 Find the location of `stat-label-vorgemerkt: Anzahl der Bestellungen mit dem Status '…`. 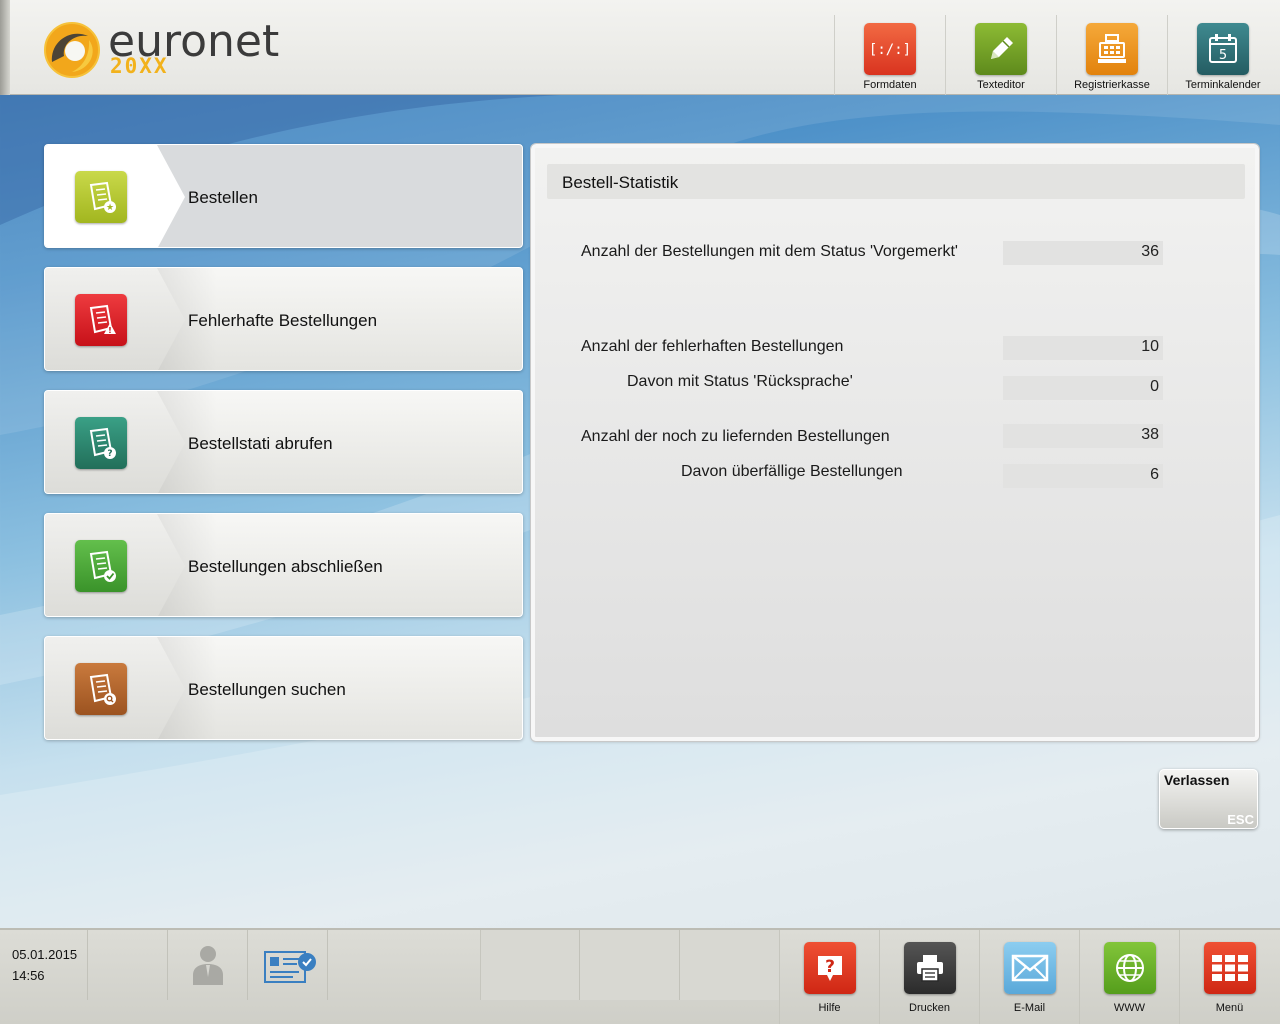

stat-label-vorgemerkt: Anzahl der Bestellungen mit dem Status '… is located at coordinates (769, 251).